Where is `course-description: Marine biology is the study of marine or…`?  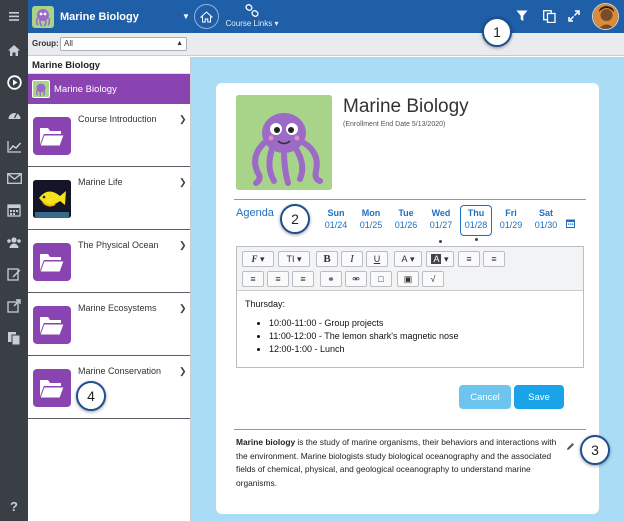
course-description: Marine biology is the study of marine or… is located at coordinates (399, 463).